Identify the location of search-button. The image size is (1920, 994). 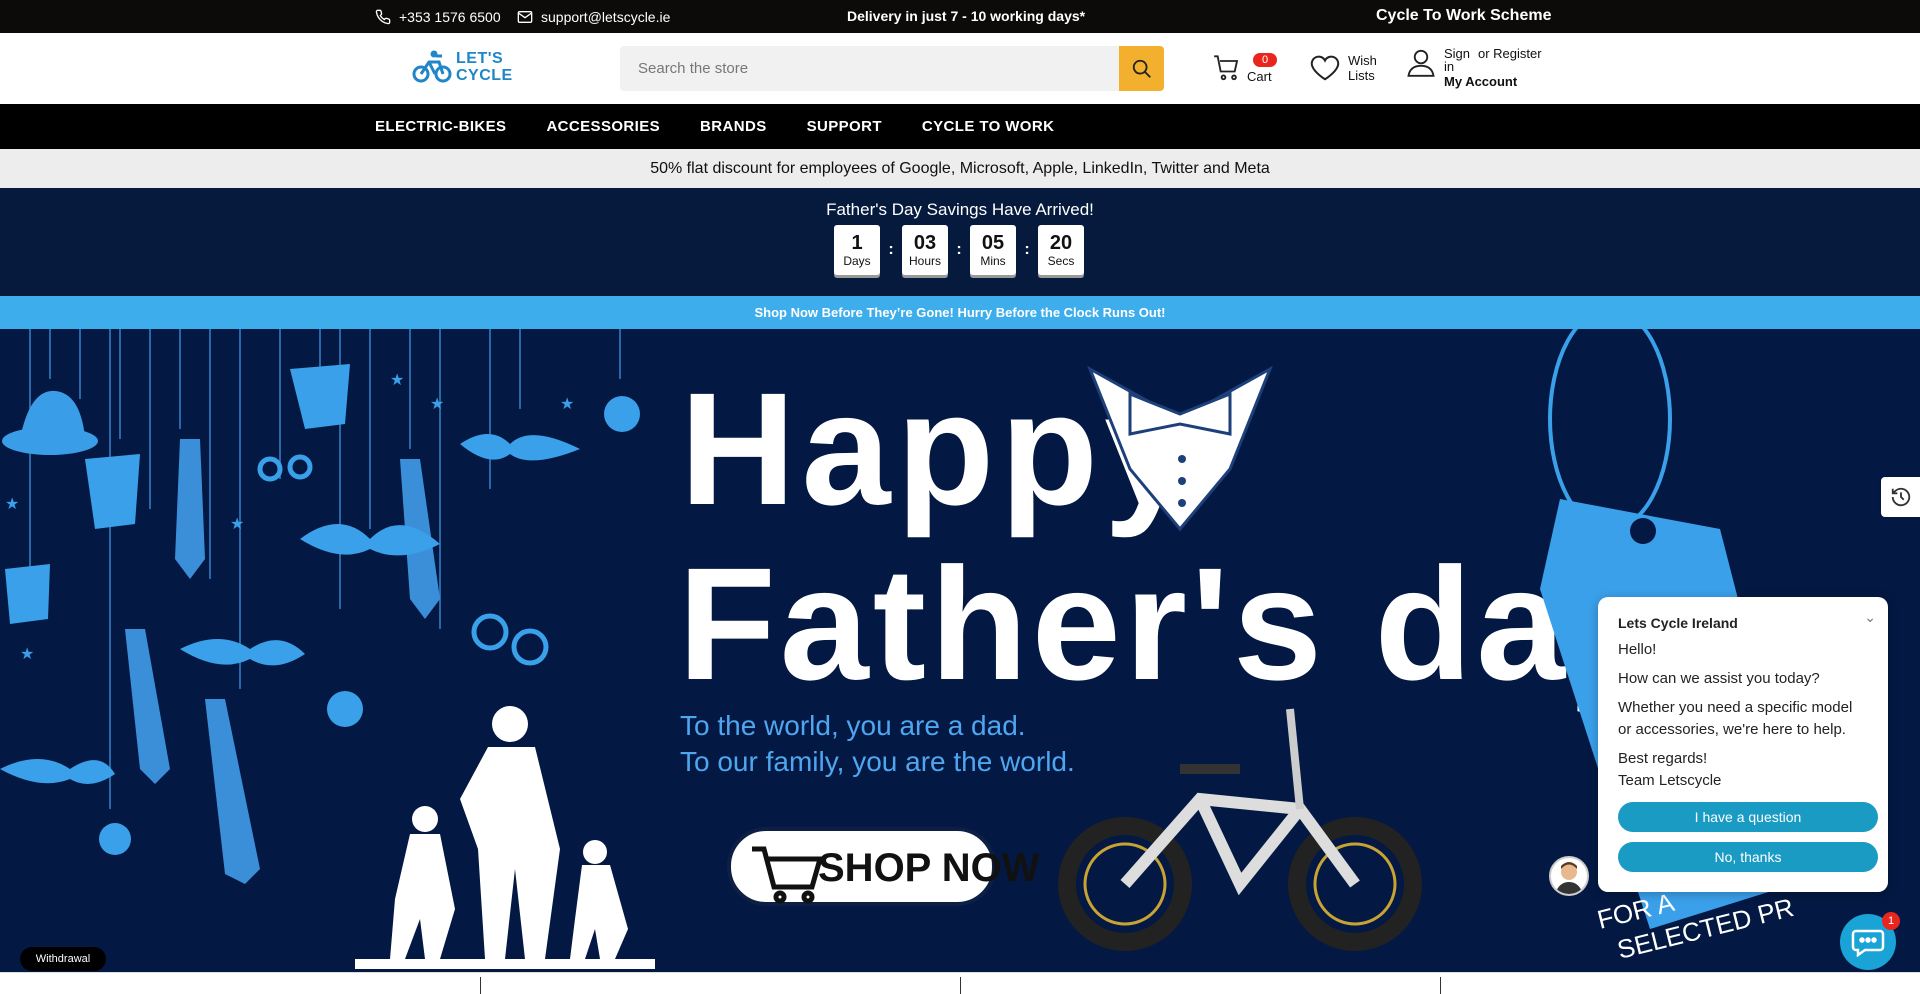
(1141, 68).